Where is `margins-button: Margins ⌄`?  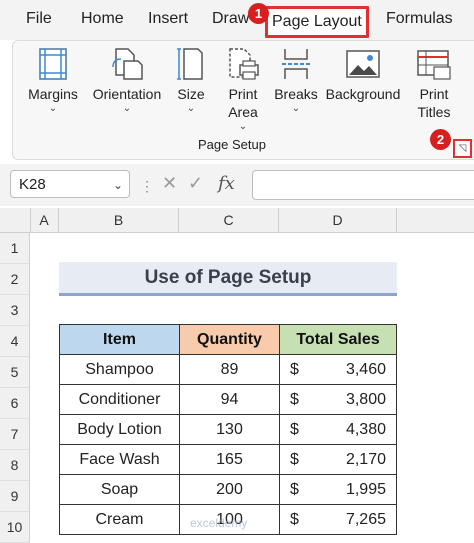 margins-button: Margins ⌄ is located at coordinates (53, 81).